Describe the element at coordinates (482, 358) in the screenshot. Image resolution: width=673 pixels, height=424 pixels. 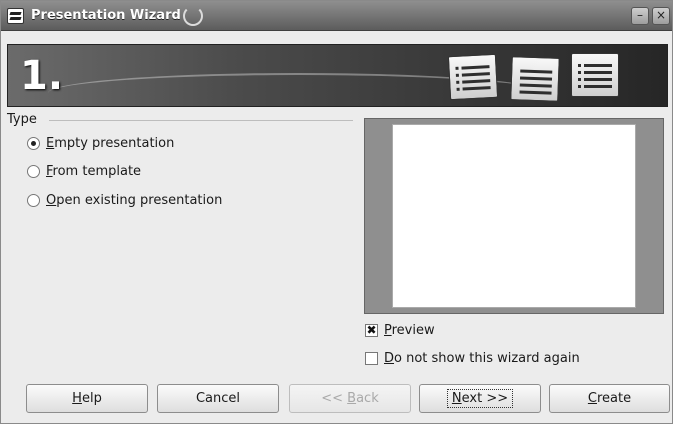
I see `checkbox-label: Do not show this wizard again` at that location.